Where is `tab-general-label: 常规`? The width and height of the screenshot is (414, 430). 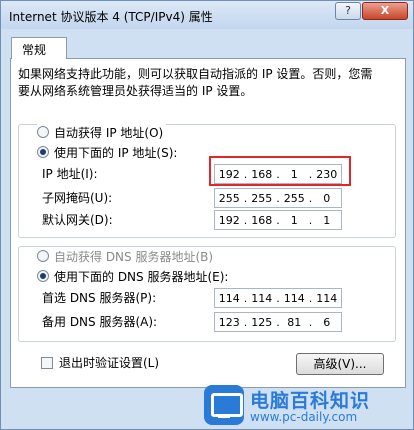
tab-general-label: 常规 is located at coordinates (34, 50).